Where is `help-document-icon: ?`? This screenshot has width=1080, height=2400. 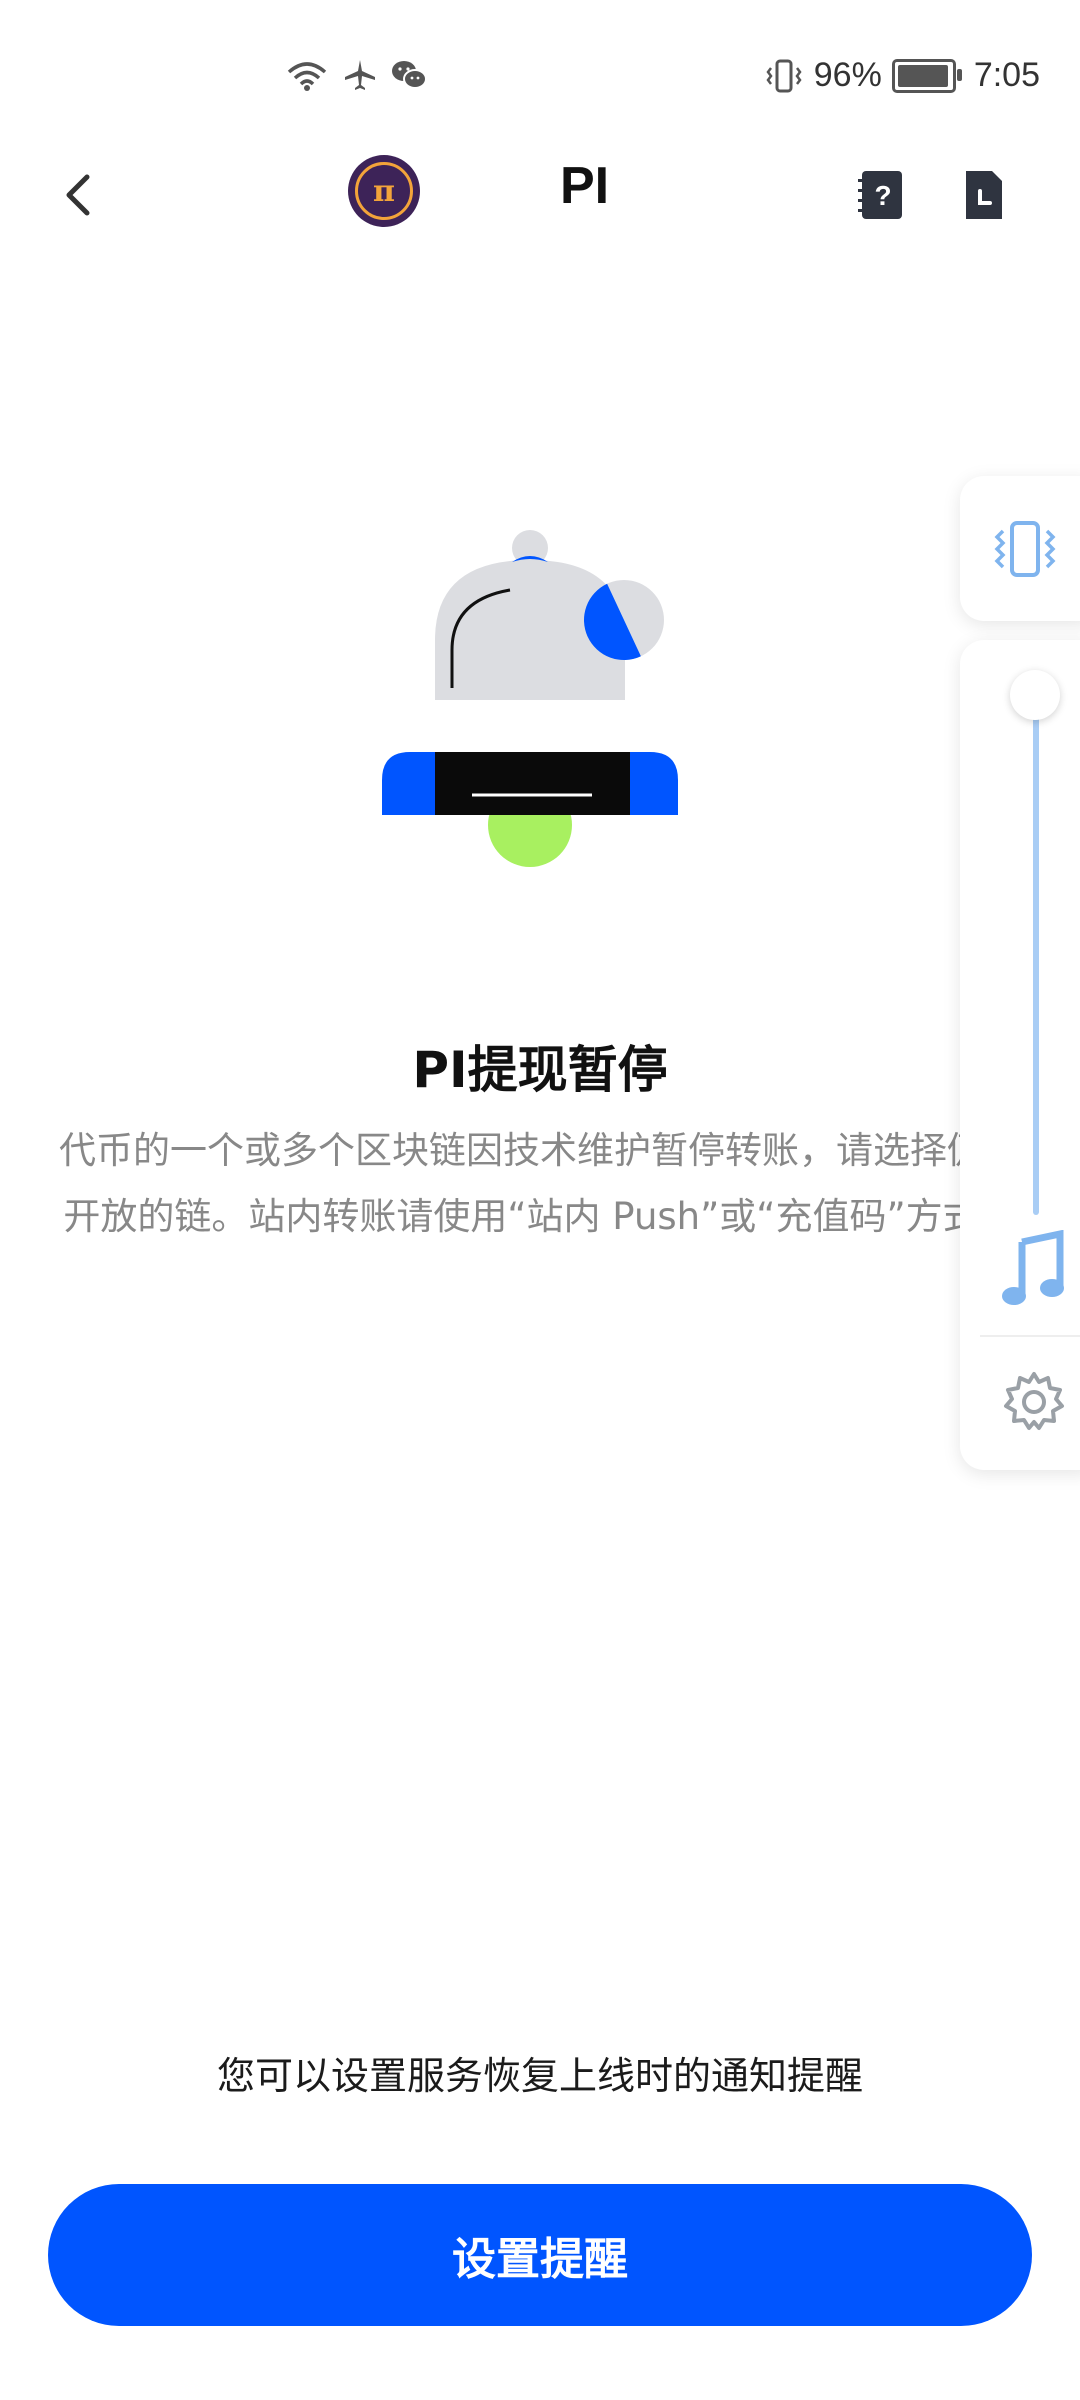 help-document-icon: ? is located at coordinates (880, 195).